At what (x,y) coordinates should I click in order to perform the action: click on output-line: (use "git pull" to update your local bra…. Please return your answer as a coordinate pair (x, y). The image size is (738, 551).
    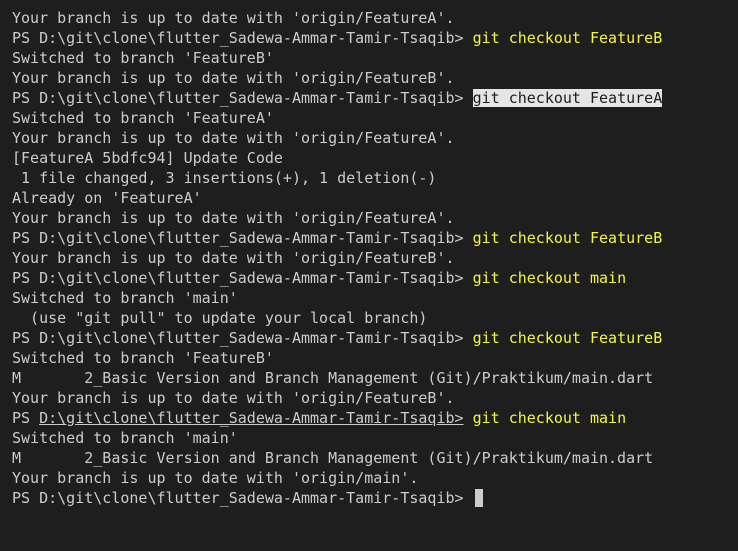
    Looking at the image, I should click on (220, 318).